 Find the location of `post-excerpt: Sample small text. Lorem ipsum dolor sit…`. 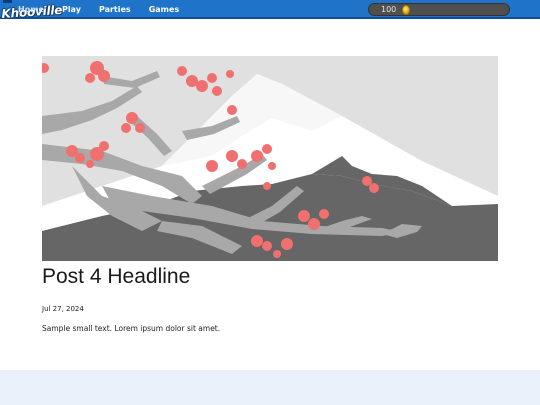

post-excerpt: Sample small text. Lorem ipsum dolor sit… is located at coordinates (131, 328).